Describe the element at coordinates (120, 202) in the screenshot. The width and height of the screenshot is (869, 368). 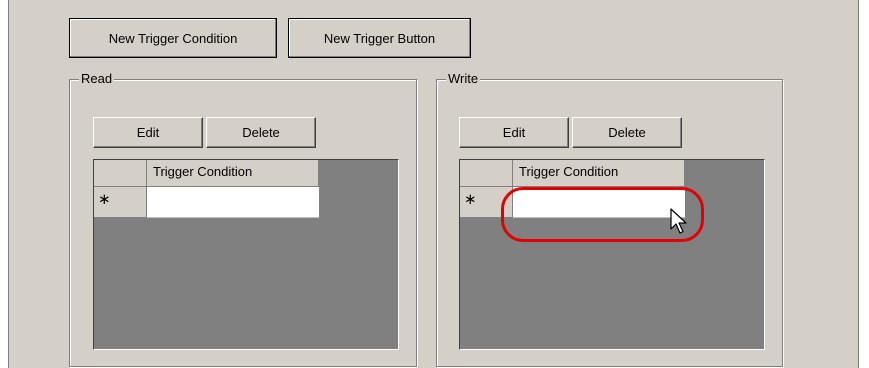
I see `read-new-row-marker: ∗` at that location.